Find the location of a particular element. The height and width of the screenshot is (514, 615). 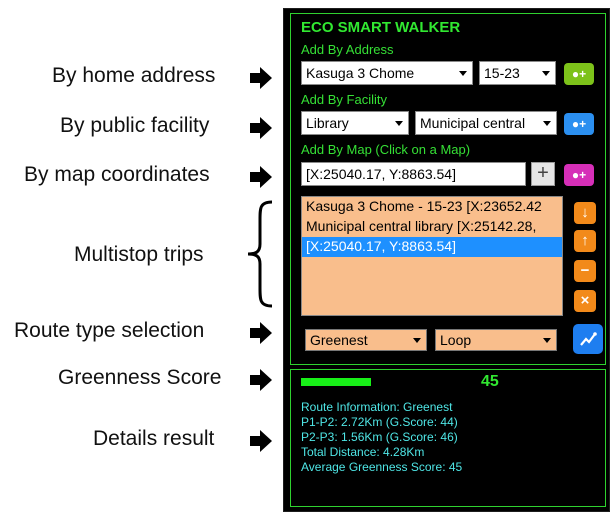

annotation-greenness-score: Greenness Score is located at coordinates (140, 377).